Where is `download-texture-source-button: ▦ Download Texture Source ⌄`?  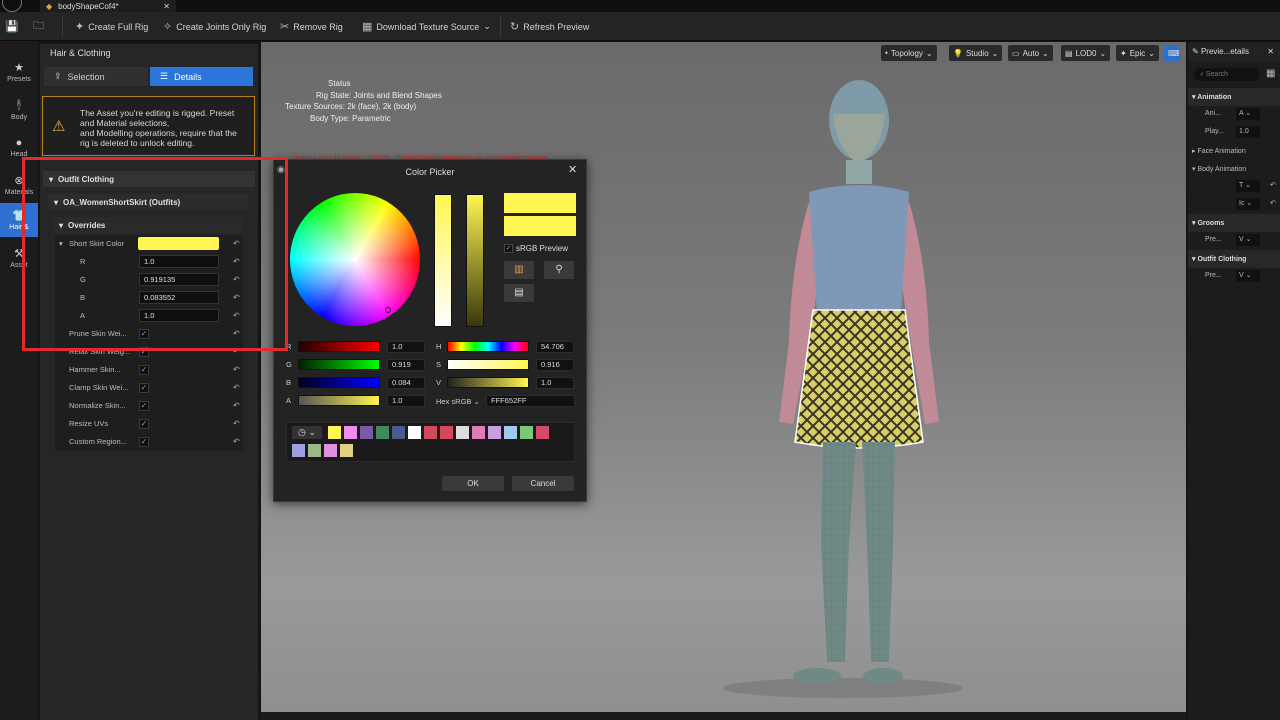 download-texture-source-button: ▦ Download Texture Source ⌄ is located at coordinates (426, 26).